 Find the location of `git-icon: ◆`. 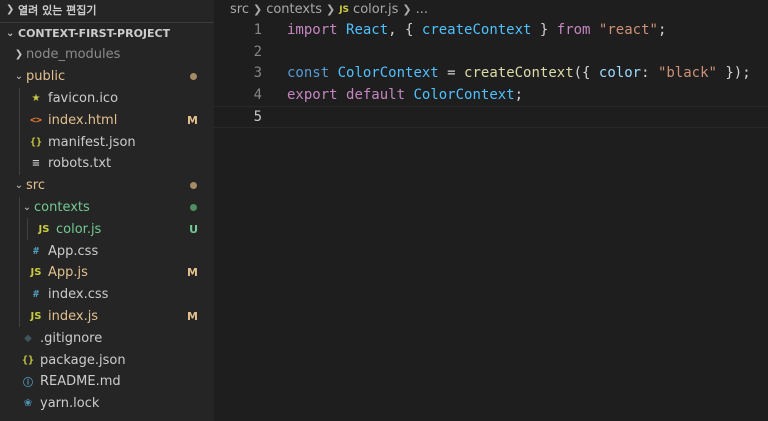

git-icon: ◆ is located at coordinates (28, 338).